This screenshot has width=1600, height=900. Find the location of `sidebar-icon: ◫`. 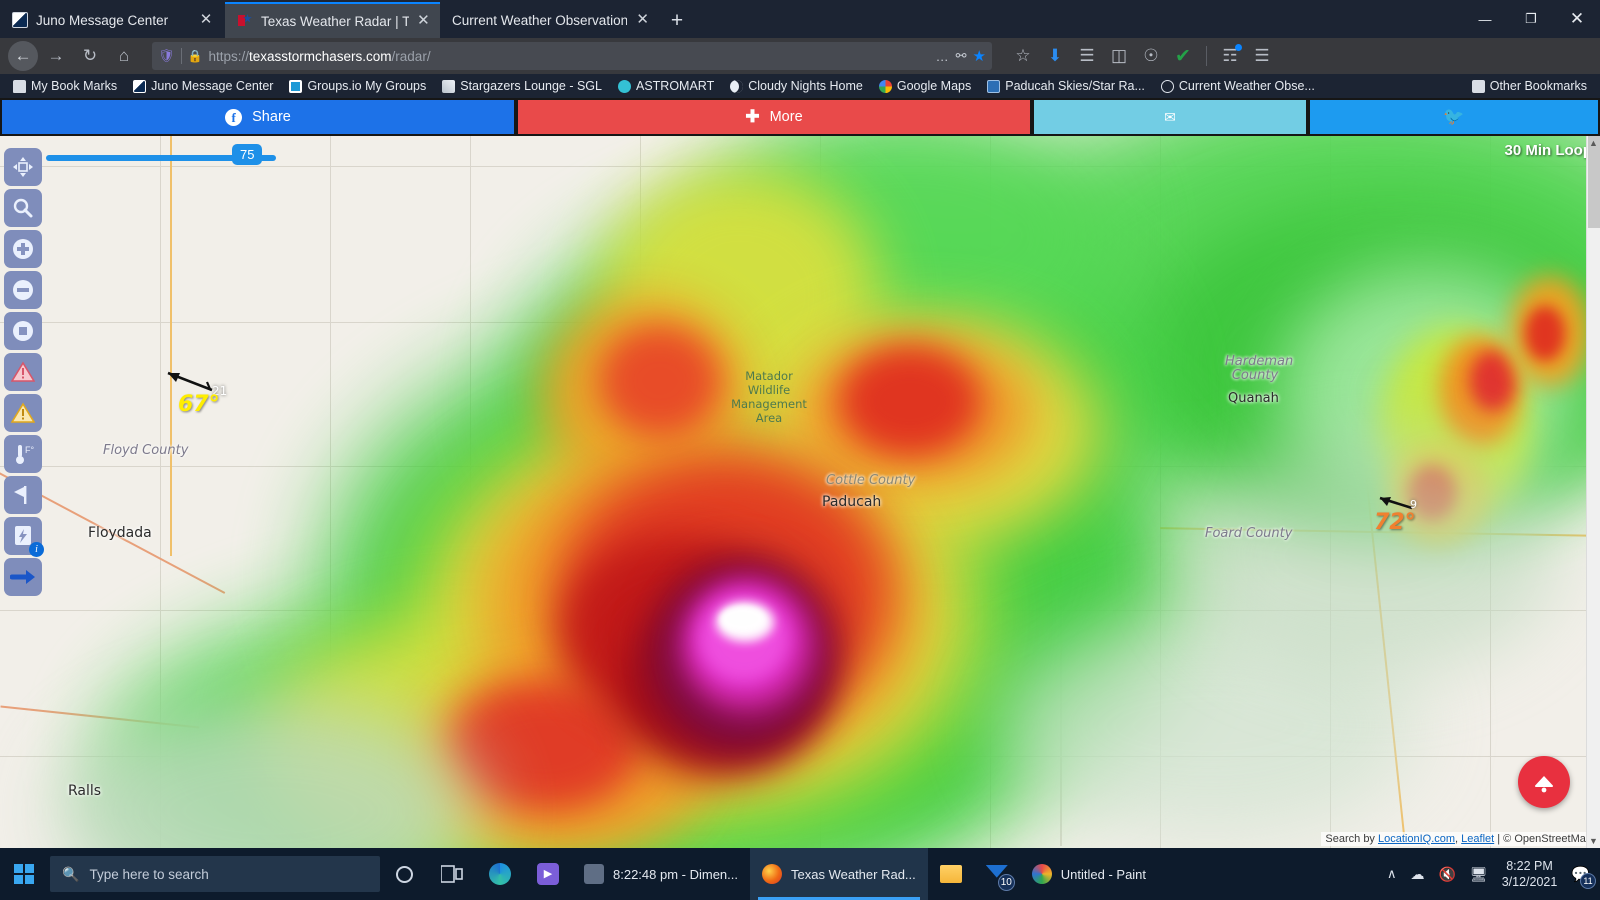

sidebar-icon: ◫ is located at coordinates (1119, 56).